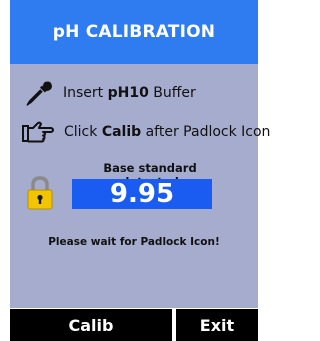 The height and width of the screenshot is (341, 320). I want to click on step1-prefix: Insert, so click(85, 93).